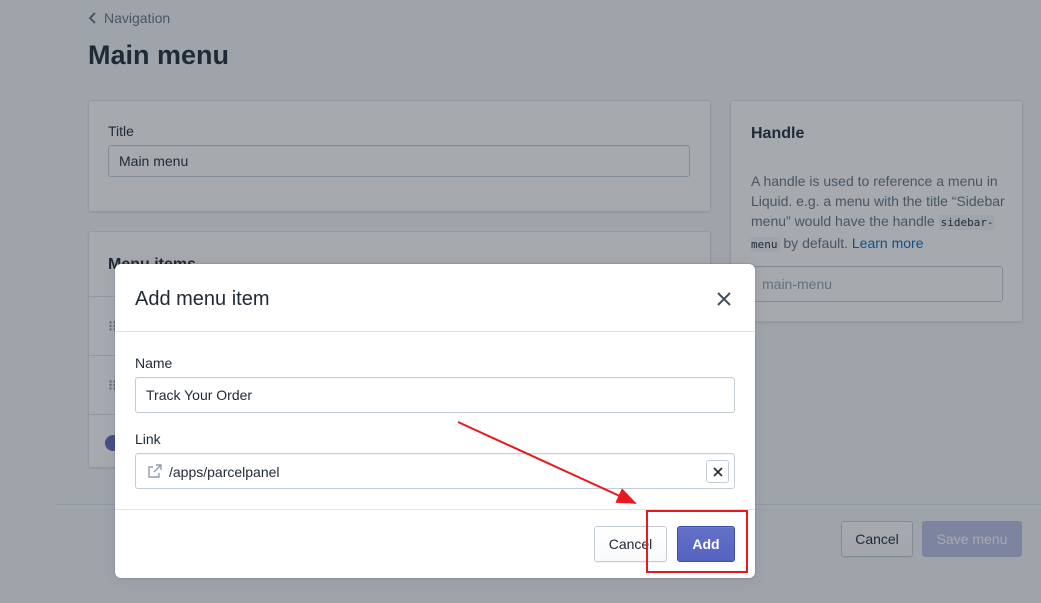  I want to click on modal-title: Add menu item, so click(202, 299).